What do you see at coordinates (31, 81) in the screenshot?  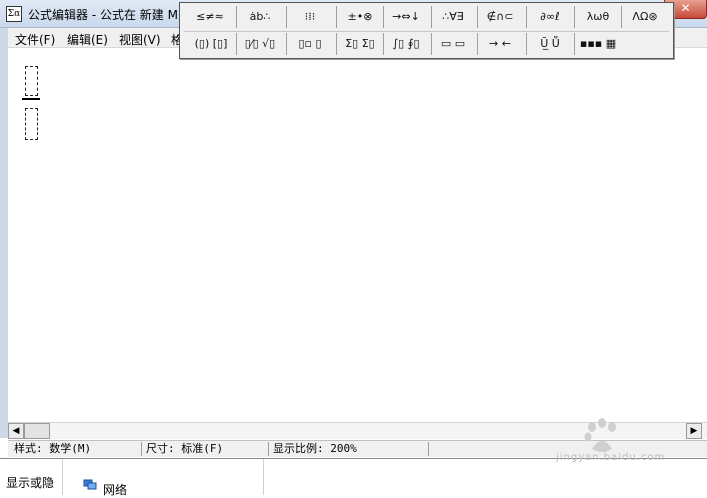 I see `numerator-slot` at bounding box center [31, 81].